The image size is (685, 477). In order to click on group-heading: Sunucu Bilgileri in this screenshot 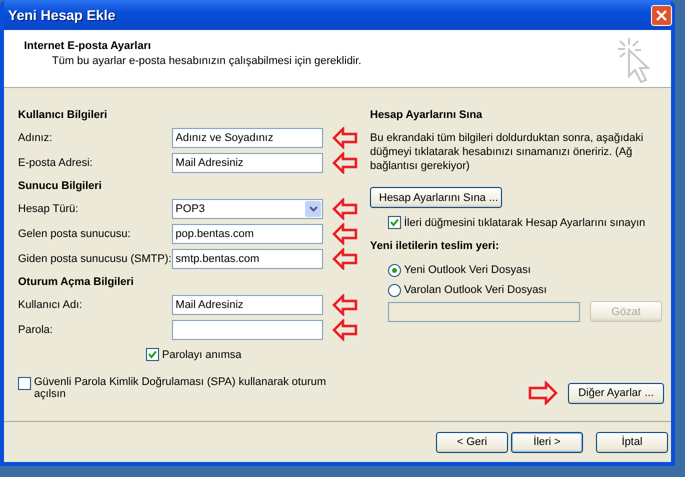, I will do `click(60, 186)`.